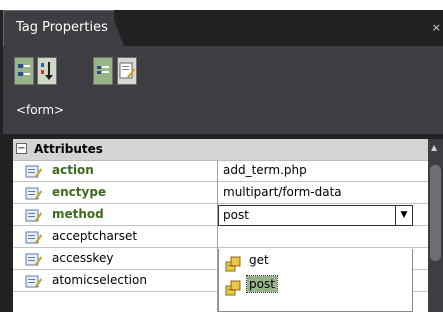 The height and width of the screenshot is (312, 443). Describe the element at coordinates (403, 215) in the screenshot. I see `chevron-down-icon: ▼` at that location.